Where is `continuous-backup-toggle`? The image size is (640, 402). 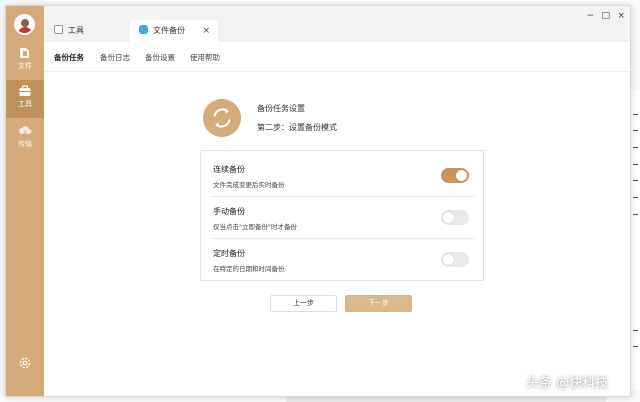 continuous-backup-toggle is located at coordinates (455, 175).